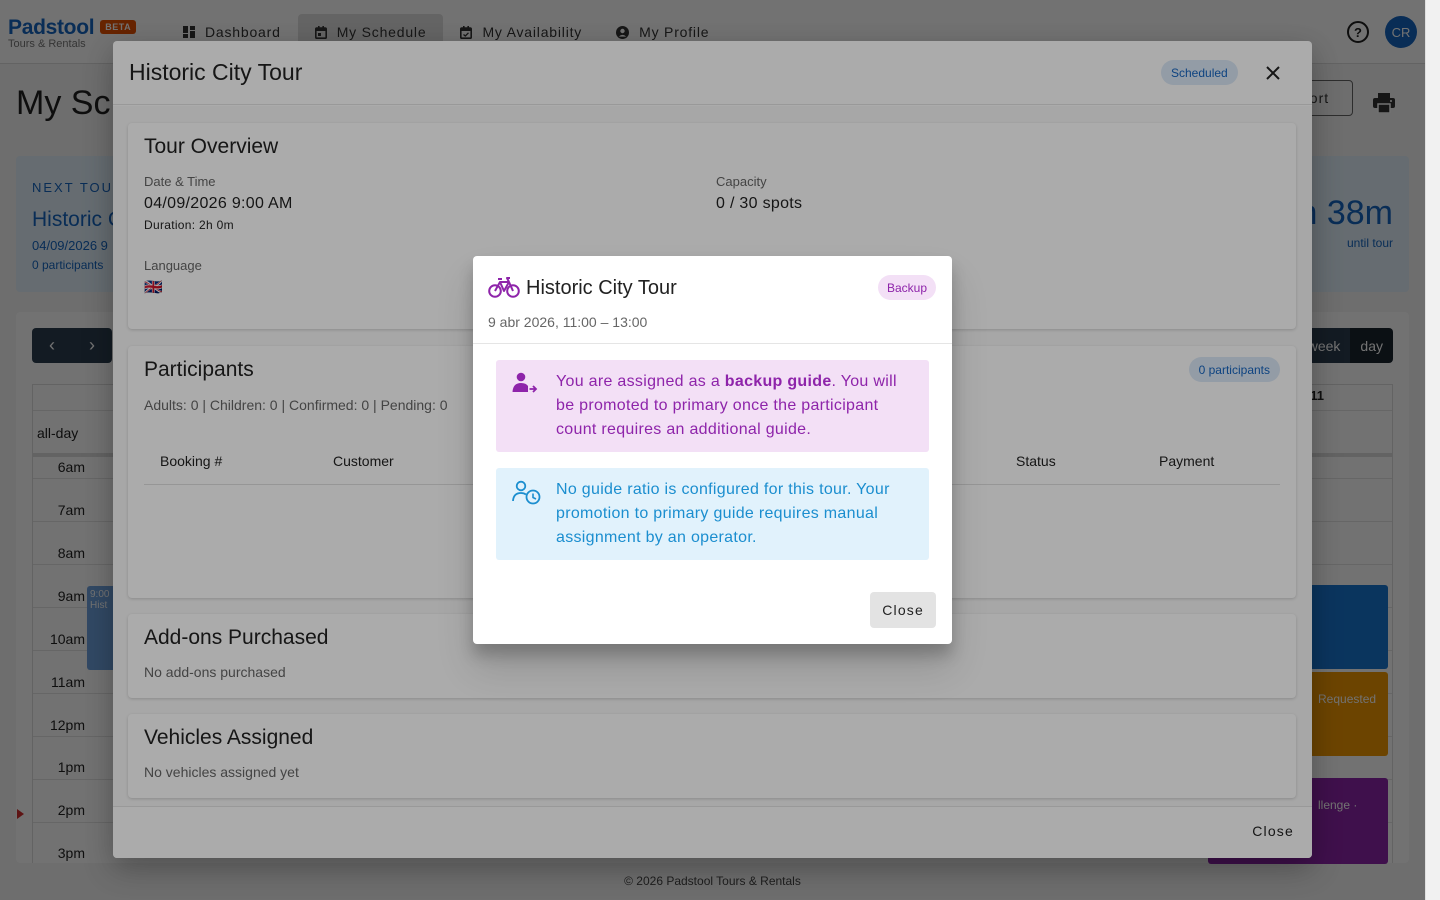 This screenshot has height=900, width=1440. Describe the element at coordinates (568, 322) in the screenshot. I see `backup-dialog-datetime: 9 abr 2026, 11:00 – 13:00` at that location.